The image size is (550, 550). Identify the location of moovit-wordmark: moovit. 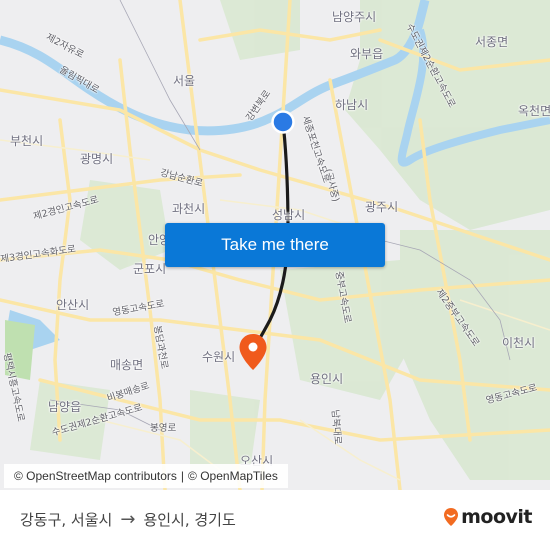
(496, 517).